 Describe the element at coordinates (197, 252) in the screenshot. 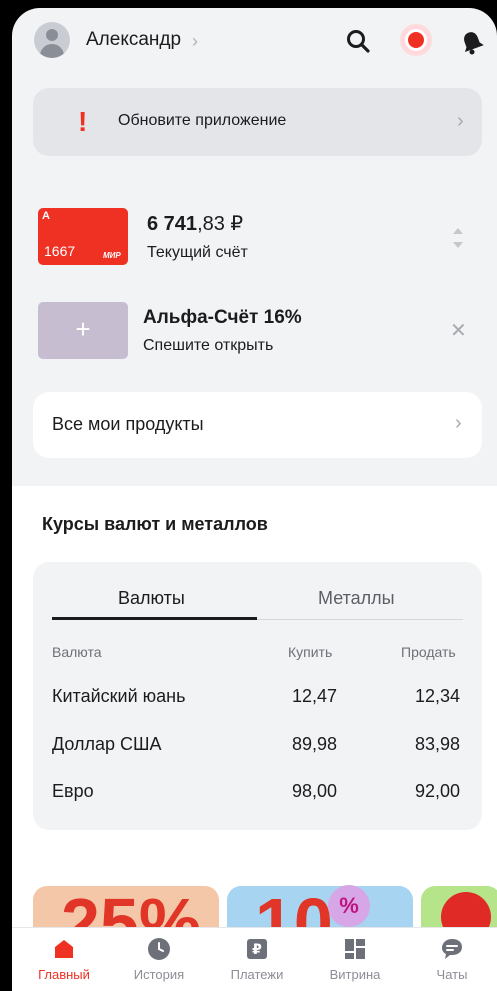

I see `account-name: Текущий счёт` at that location.